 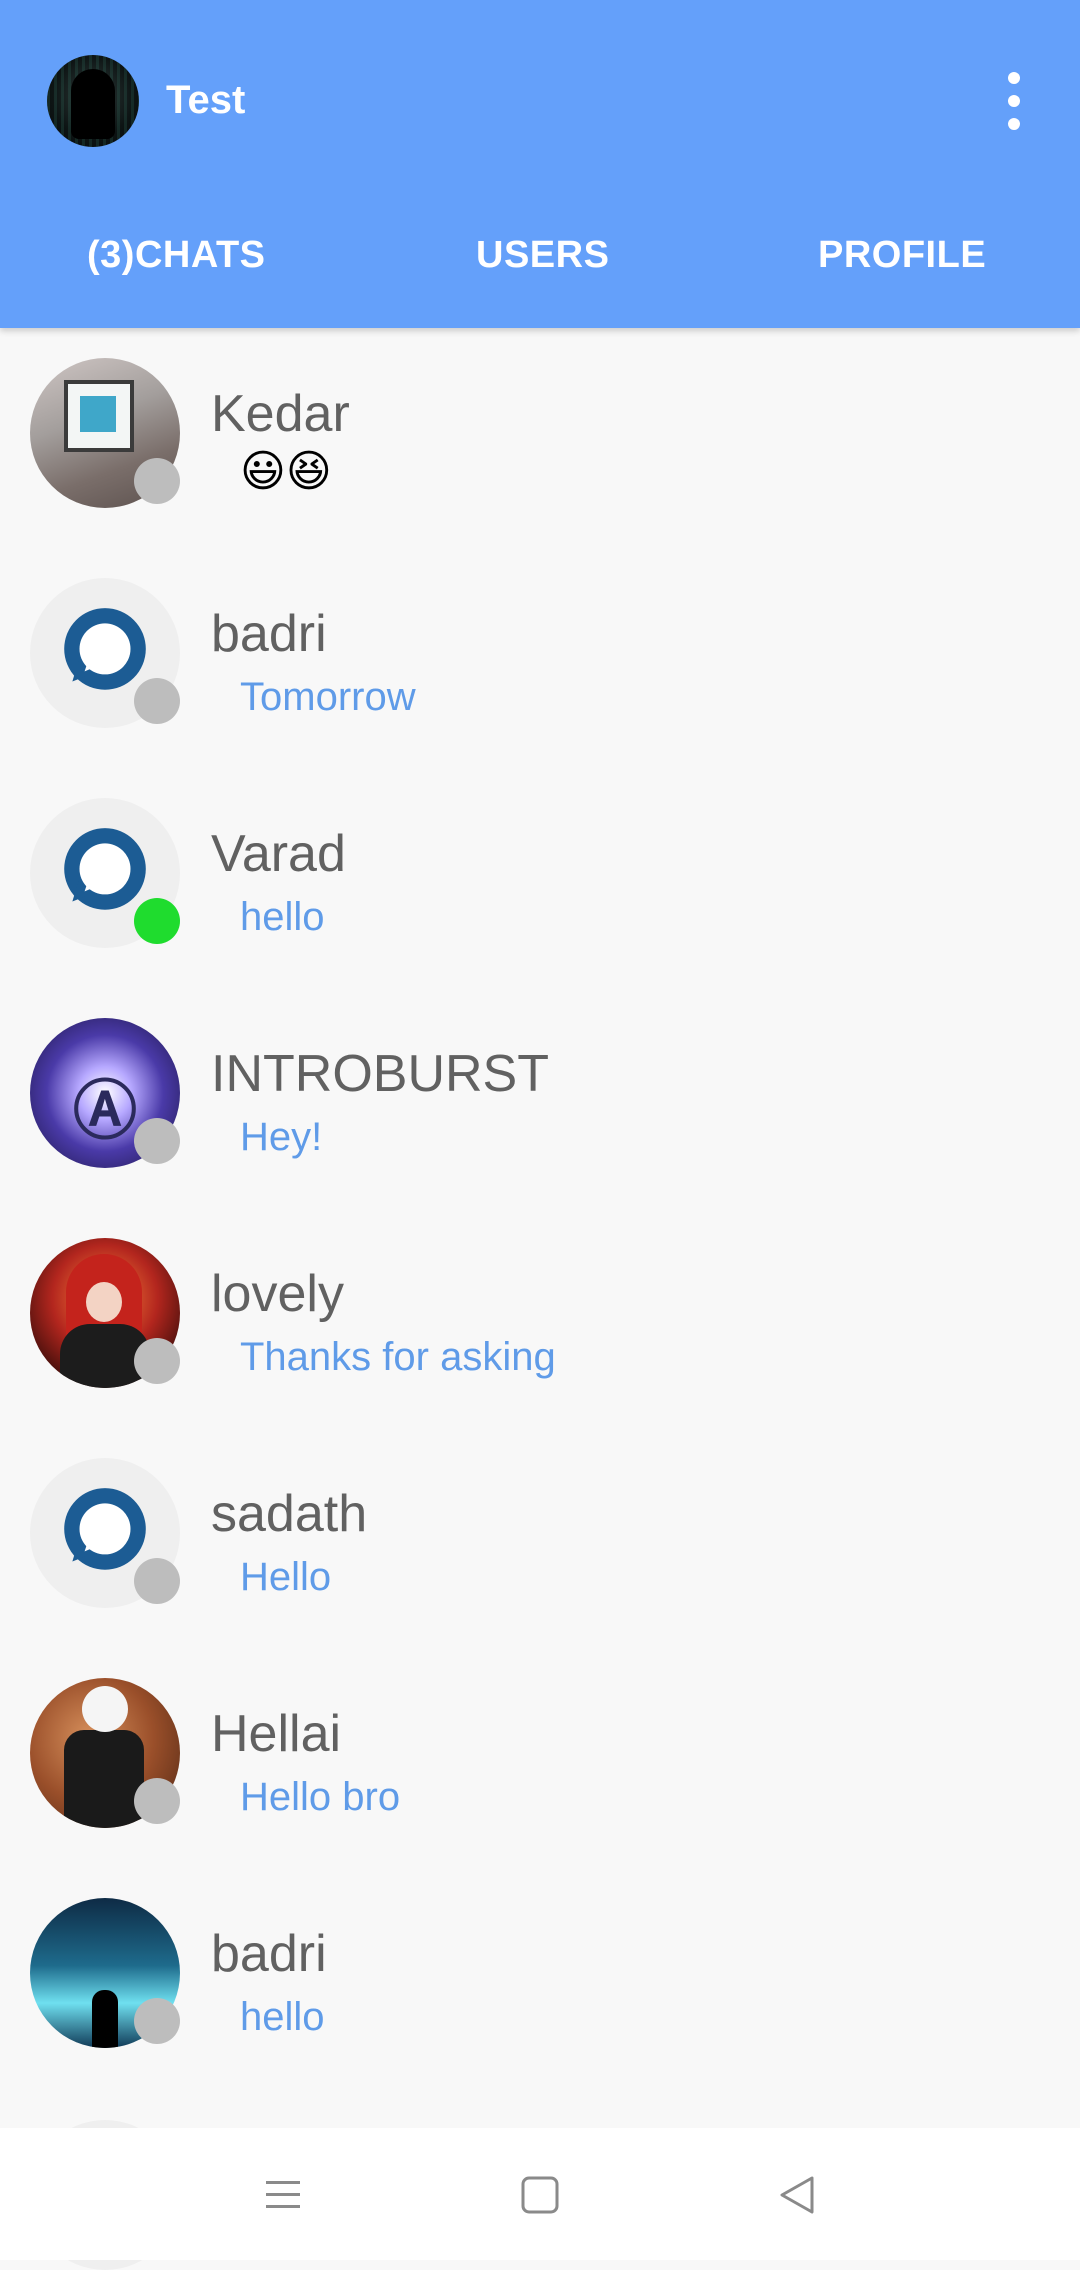 I want to click on device-picture, so click(x=99, y=416).